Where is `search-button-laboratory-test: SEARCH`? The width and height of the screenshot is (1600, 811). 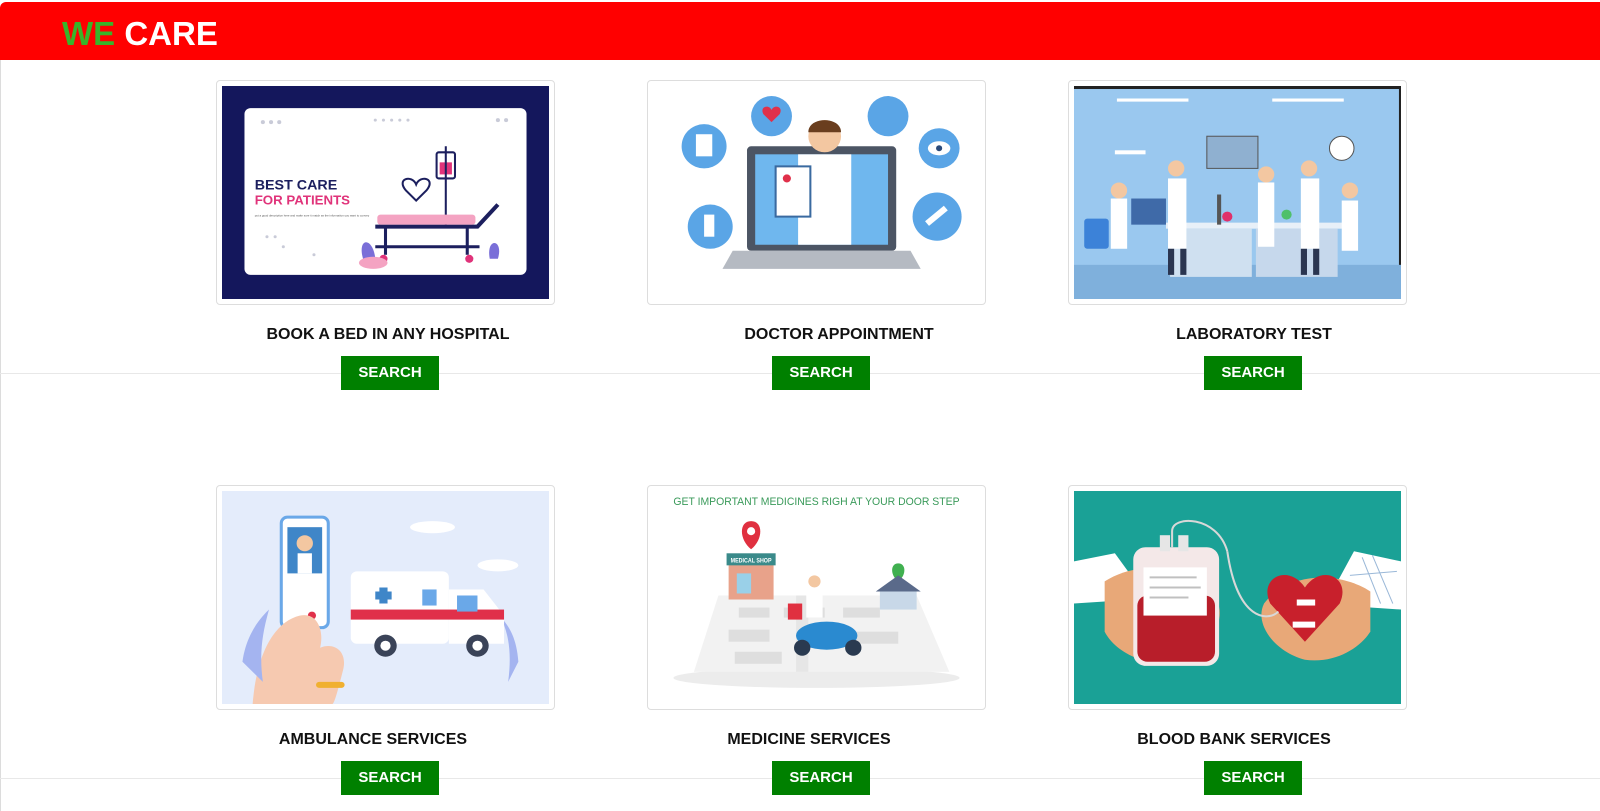
search-button-laboratory-test: SEARCH is located at coordinates (1253, 373).